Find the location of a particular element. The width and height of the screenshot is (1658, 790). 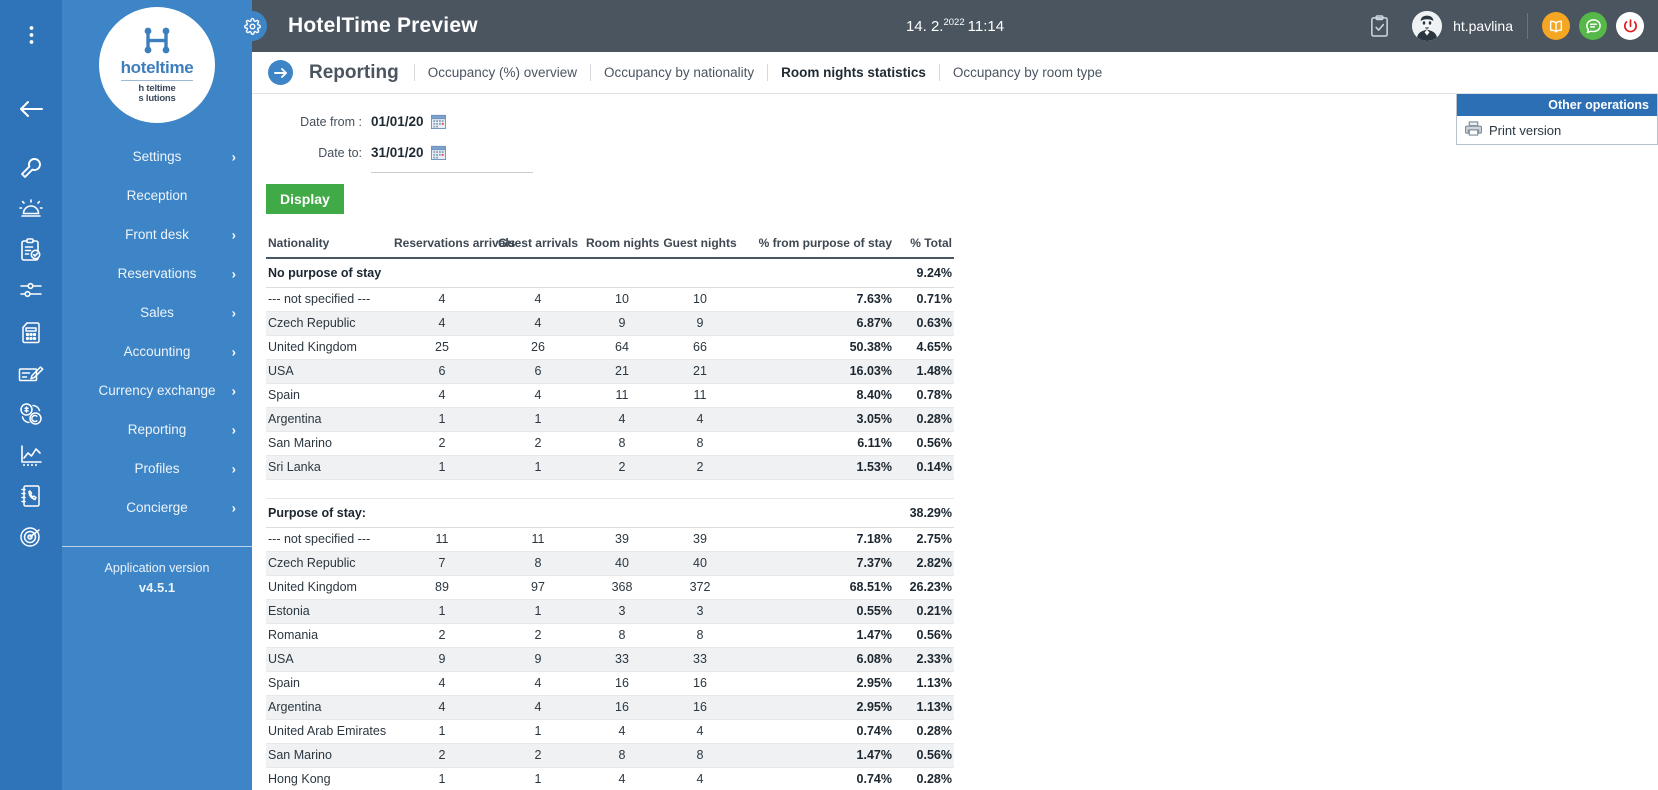

table-row: United Kingdom 89 97 368 372 68.51% 26.23% is located at coordinates (610, 587).